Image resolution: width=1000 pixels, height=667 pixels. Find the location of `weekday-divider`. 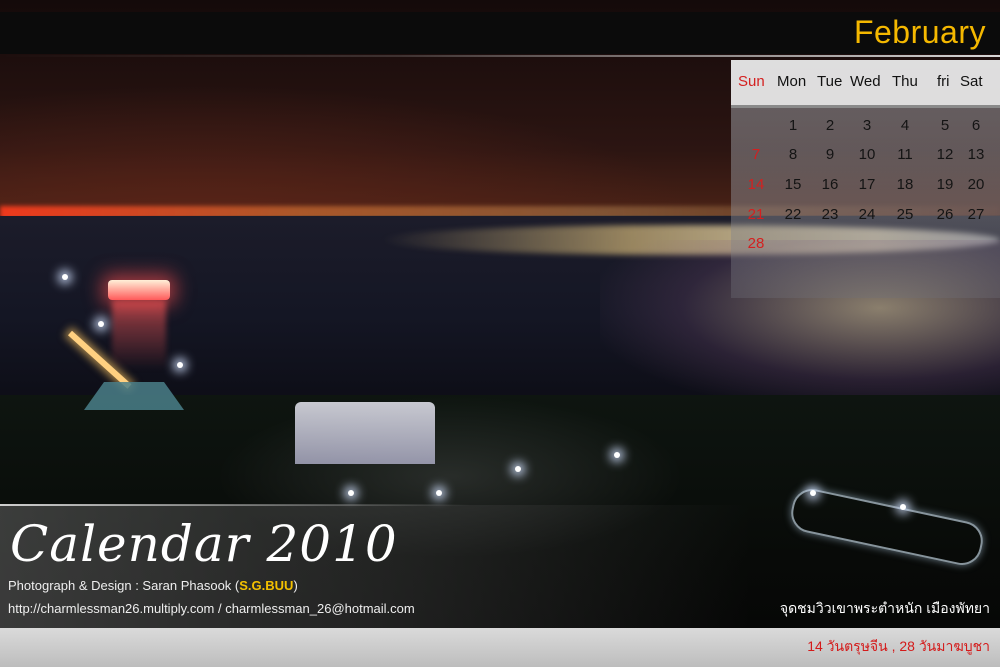

weekday-divider is located at coordinates (865, 106).